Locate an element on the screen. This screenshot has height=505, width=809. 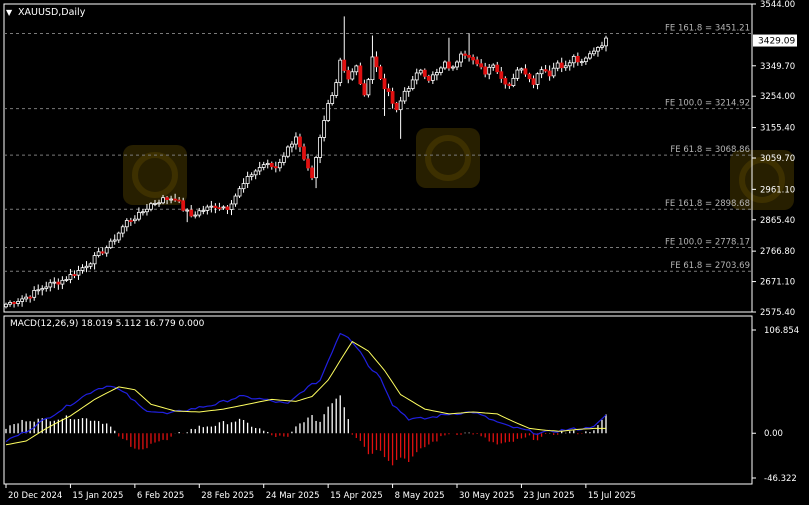
time-tick-label: 28 Feb 2025 is located at coordinates (227, 496).